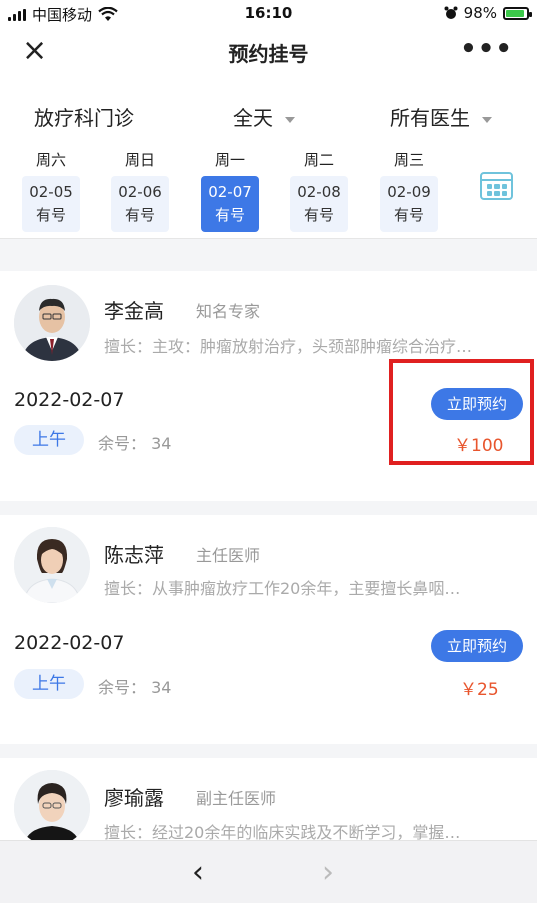  I want to click on doctor-title: 主任医师, so click(228, 555).